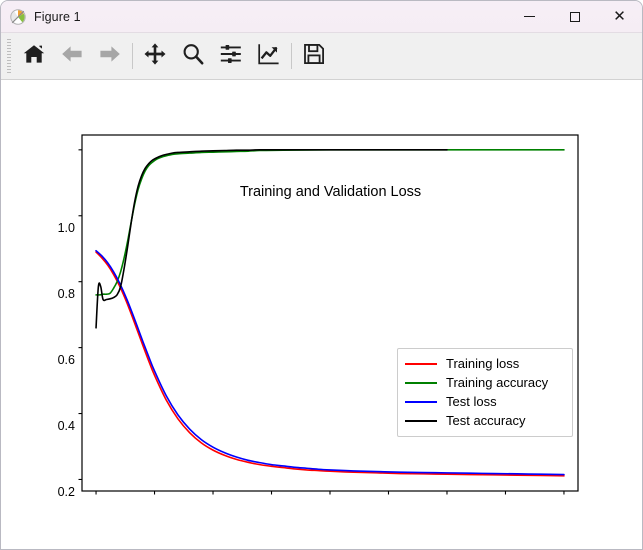 The width and height of the screenshot is (643, 550). I want to click on floppy-disk-icon, so click(314, 56).